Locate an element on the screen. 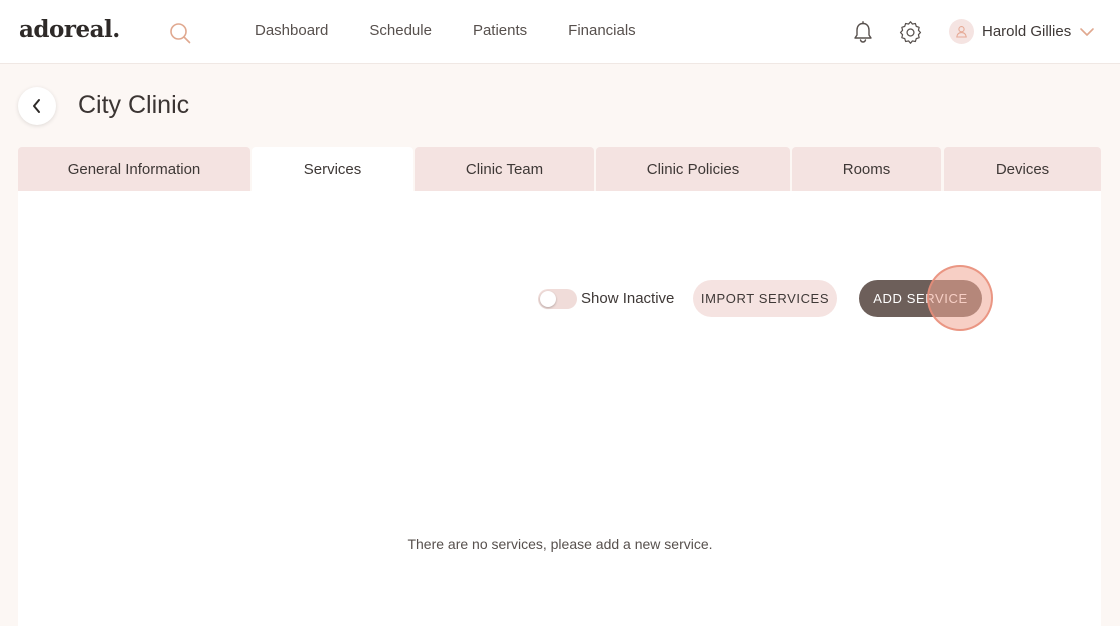  show-inactive-toggle is located at coordinates (557, 299).